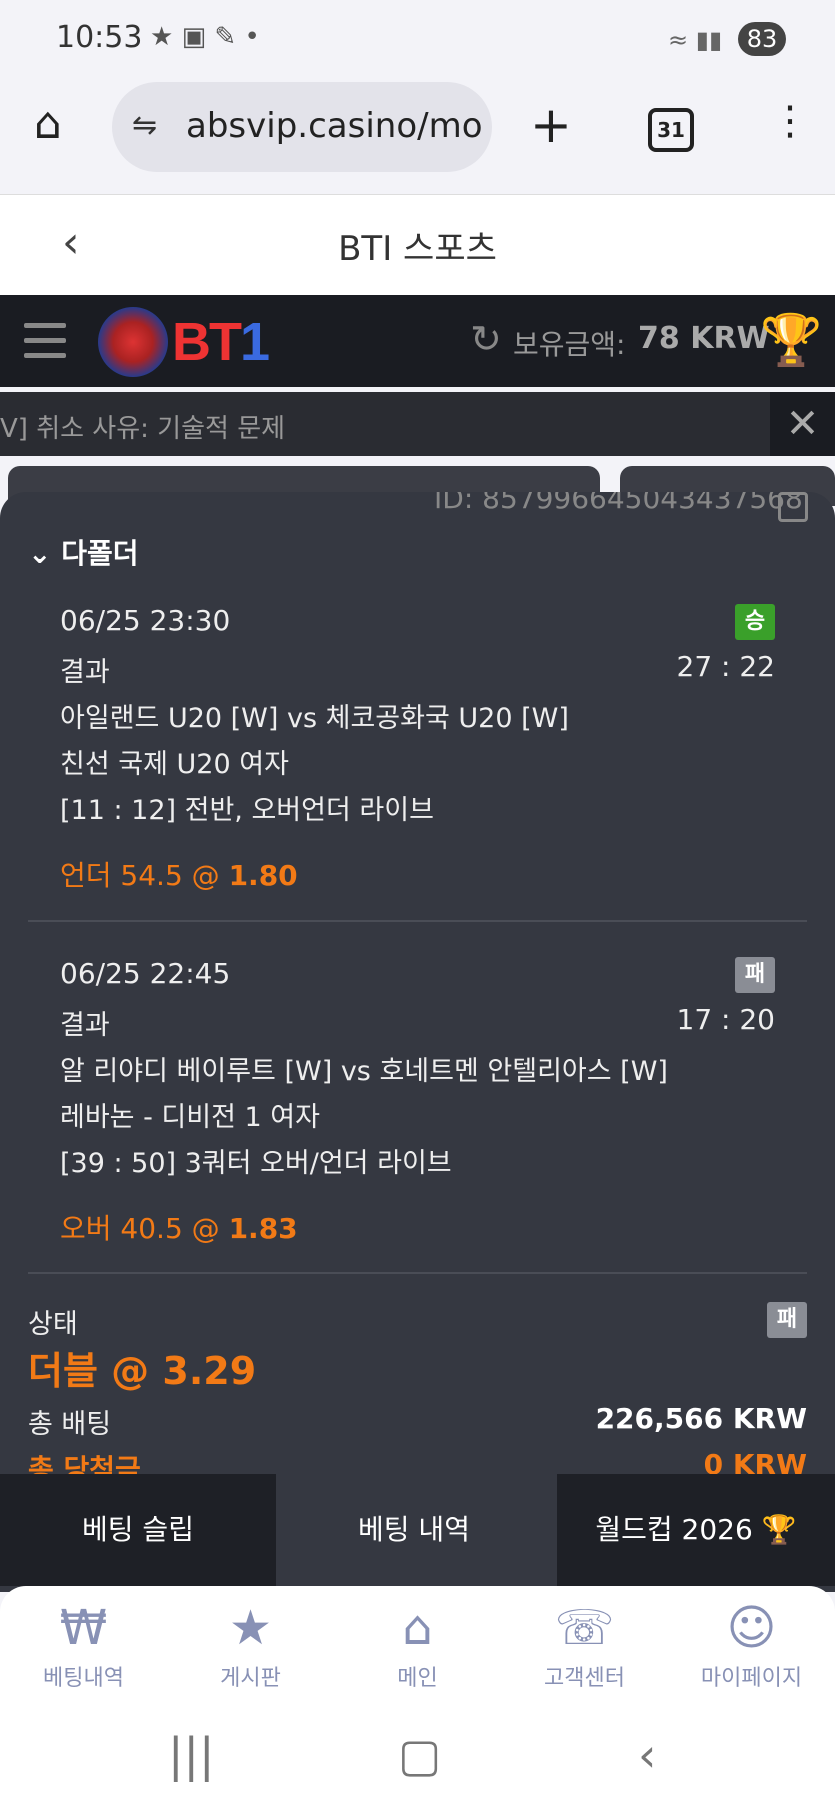 The width and height of the screenshot is (835, 1809). What do you see at coordinates (704, 338) in the screenshot?
I see `balance-value: 78 KRW` at bounding box center [704, 338].